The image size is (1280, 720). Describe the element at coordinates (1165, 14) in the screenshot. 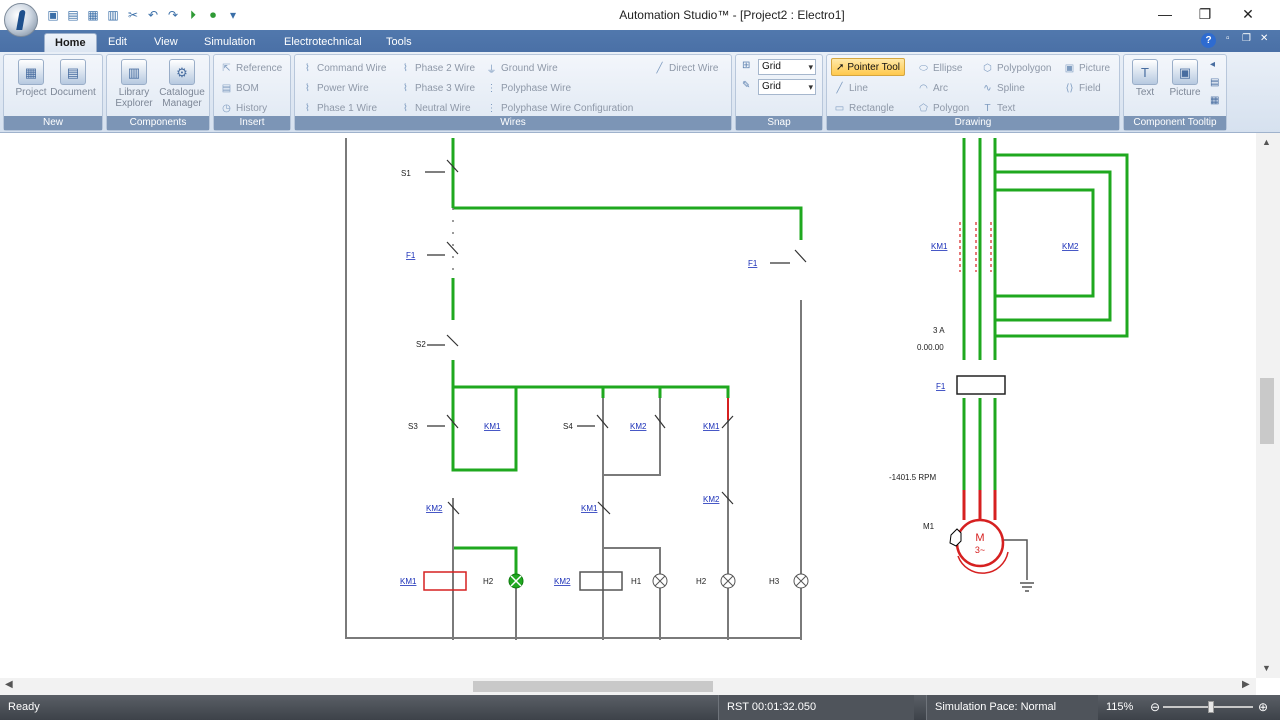

I see `minimize-button: —` at that location.